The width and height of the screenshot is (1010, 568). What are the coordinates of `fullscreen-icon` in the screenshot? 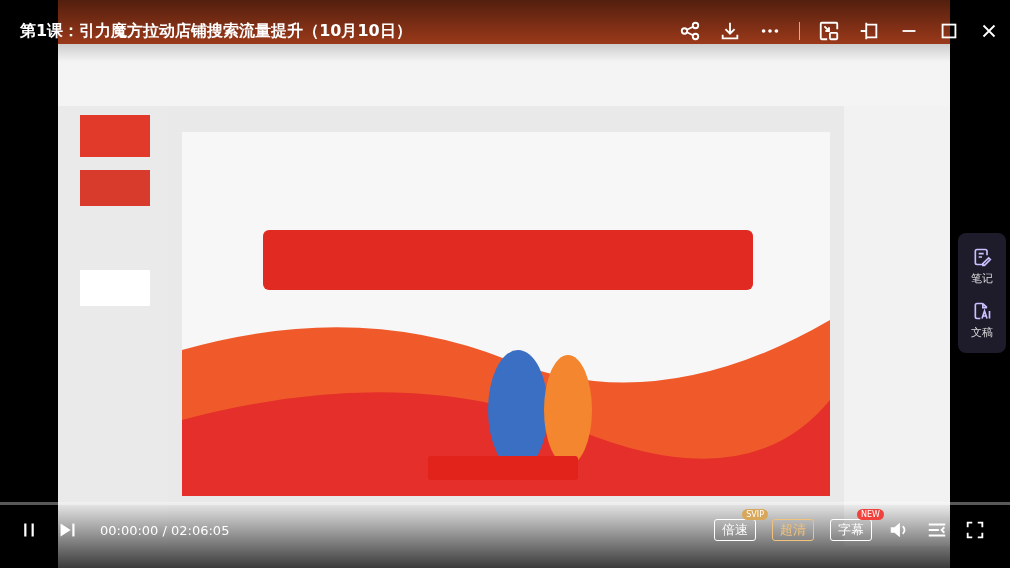 It's located at (975, 530).